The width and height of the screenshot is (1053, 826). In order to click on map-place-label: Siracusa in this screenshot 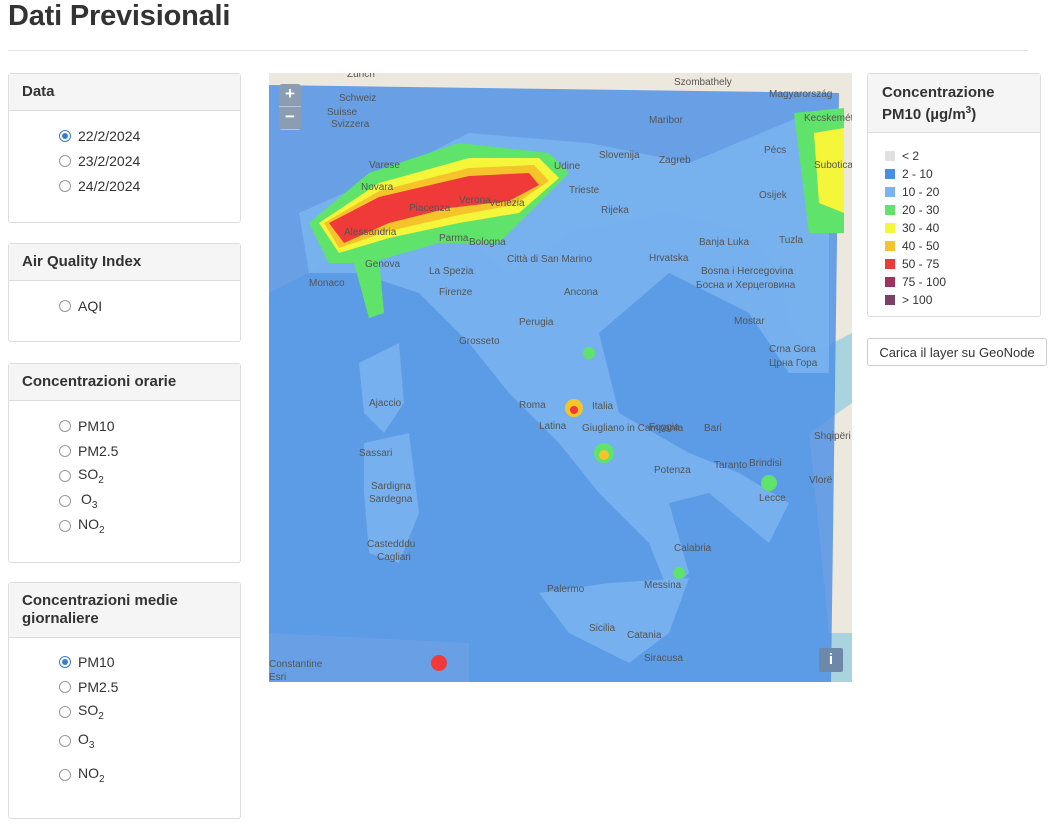, I will do `click(663, 658)`.